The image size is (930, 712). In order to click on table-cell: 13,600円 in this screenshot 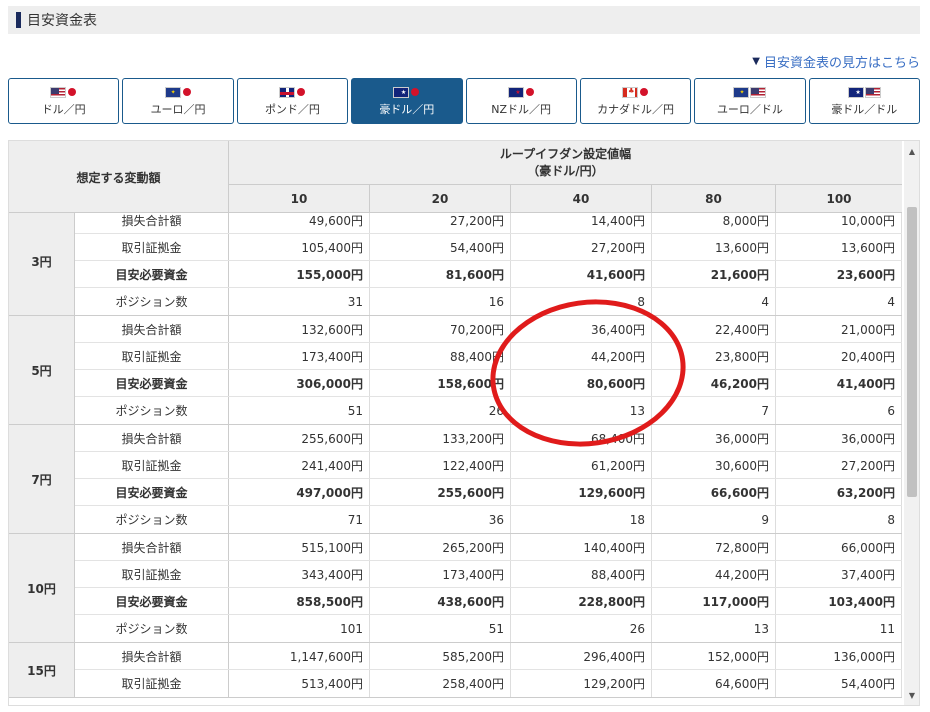, I will do `click(839, 247)`.